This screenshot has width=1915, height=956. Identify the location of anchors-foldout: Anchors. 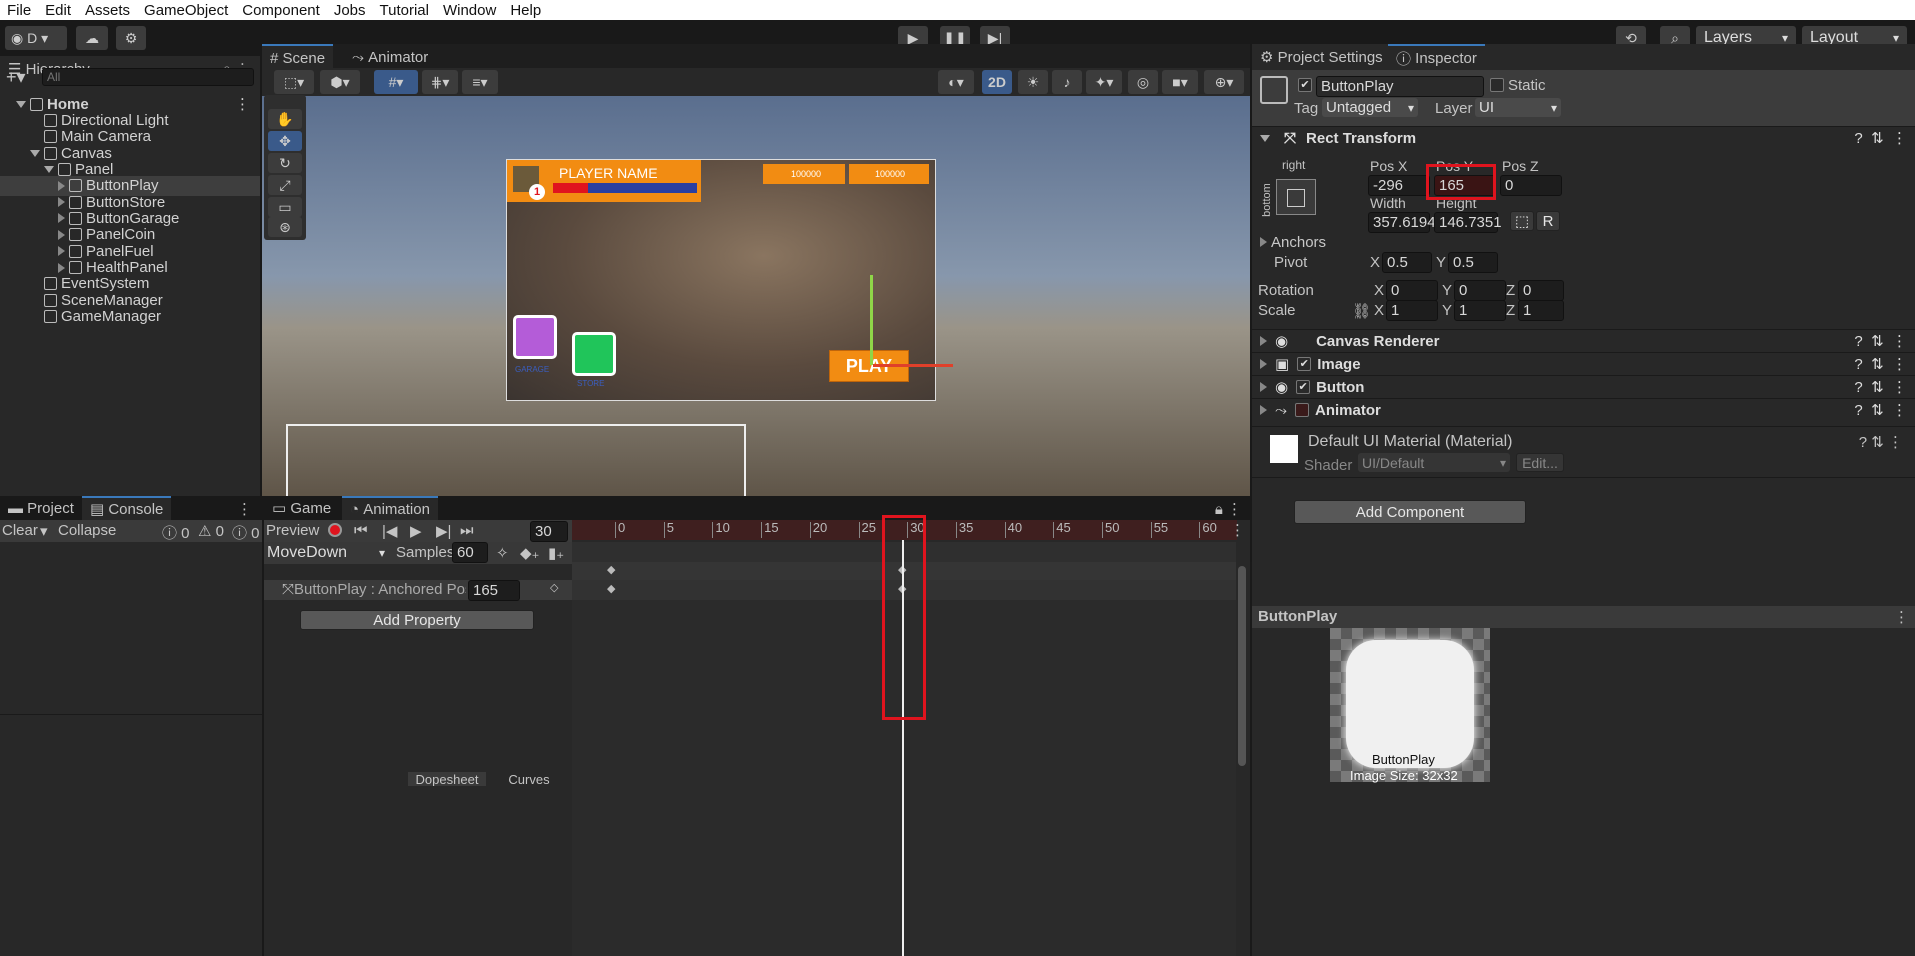
(1293, 242).